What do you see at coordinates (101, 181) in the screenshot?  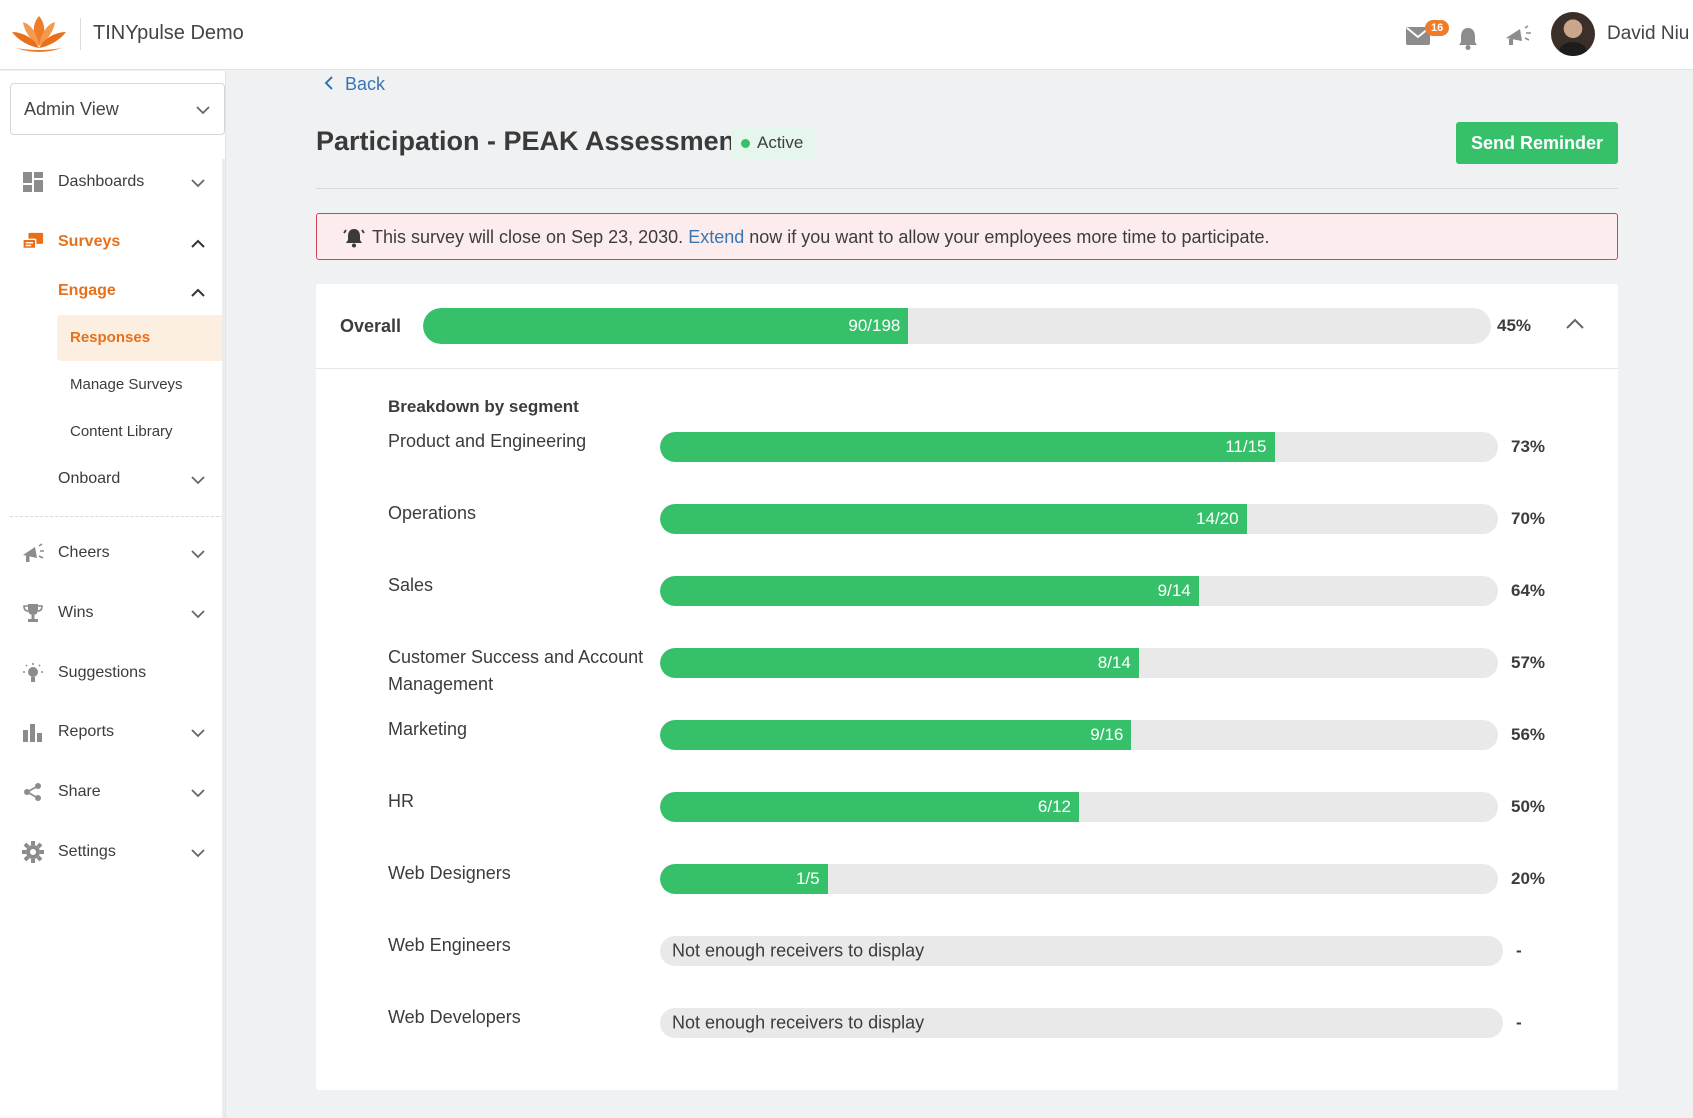 I see `sidebar-item-label: Dashboards` at bounding box center [101, 181].